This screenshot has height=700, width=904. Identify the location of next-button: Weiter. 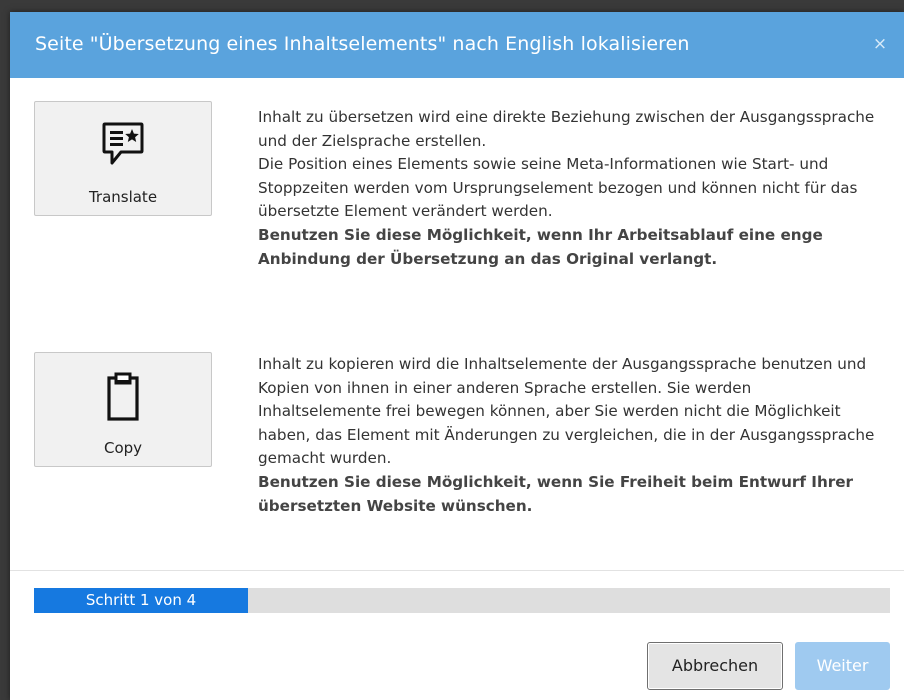
(842, 666).